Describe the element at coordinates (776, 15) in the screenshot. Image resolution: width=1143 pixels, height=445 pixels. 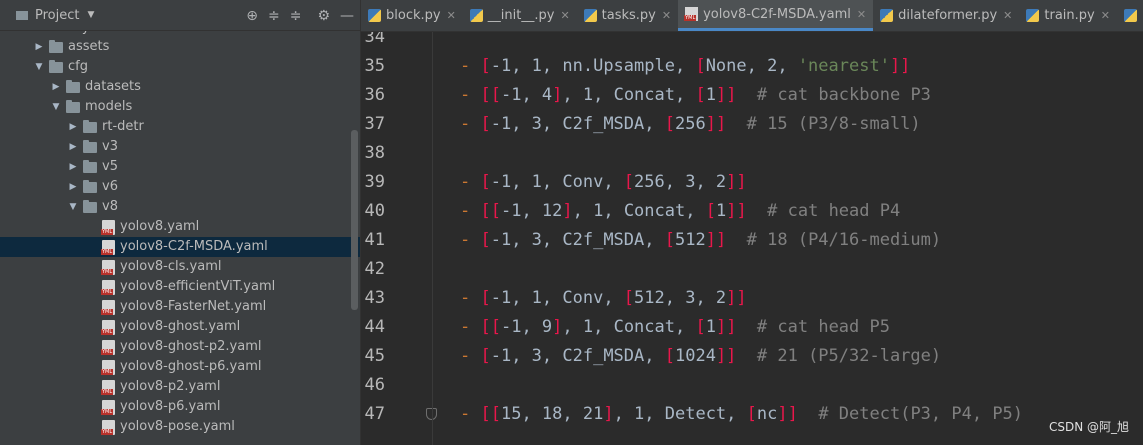
I see `editor-tab: yolov8-C2f-MSDA.yaml ✕` at that location.